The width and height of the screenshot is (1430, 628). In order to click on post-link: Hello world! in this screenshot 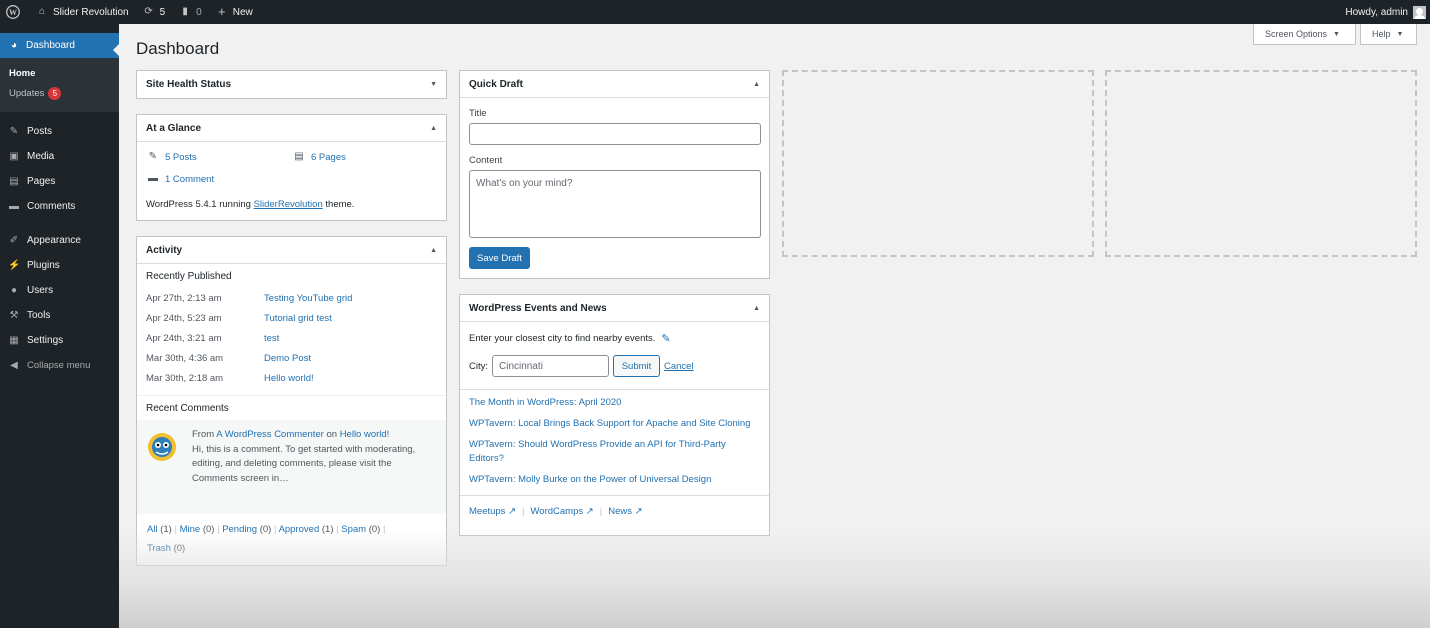, I will do `click(289, 378)`.